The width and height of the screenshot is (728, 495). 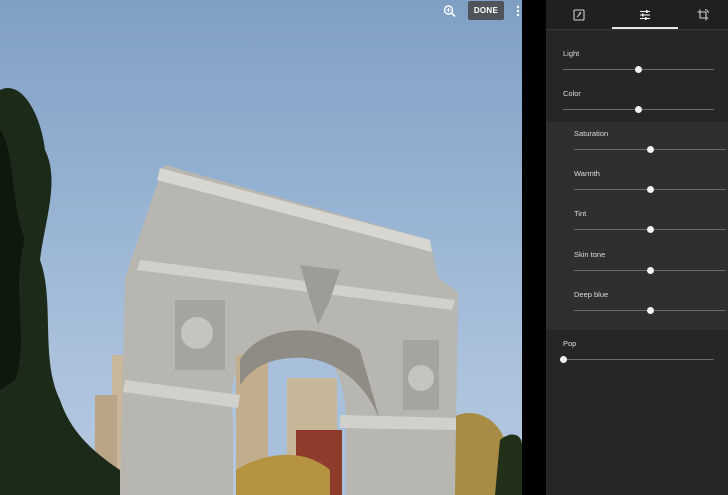 I want to click on warmth-slider-thumb, so click(x=650, y=189).